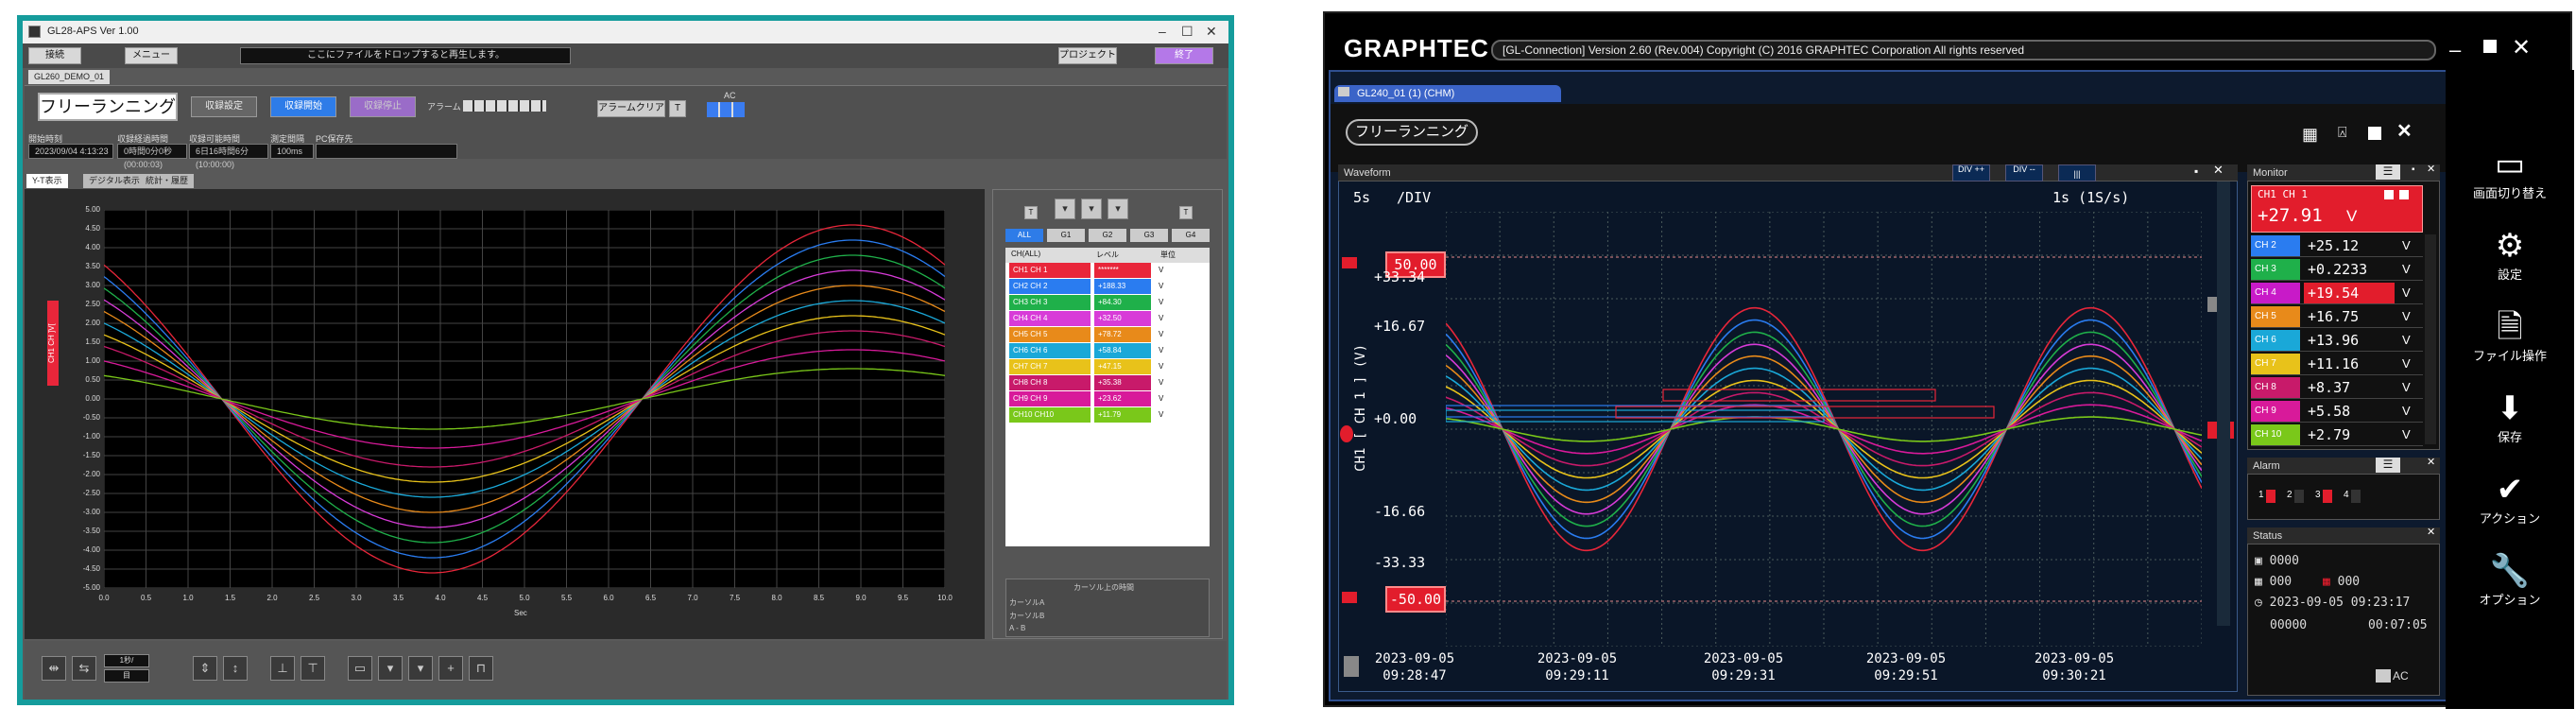  What do you see at coordinates (2510, 255) in the screenshot?
I see `side-menu-item: ⚙ 設定` at bounding box center [2510, 255].